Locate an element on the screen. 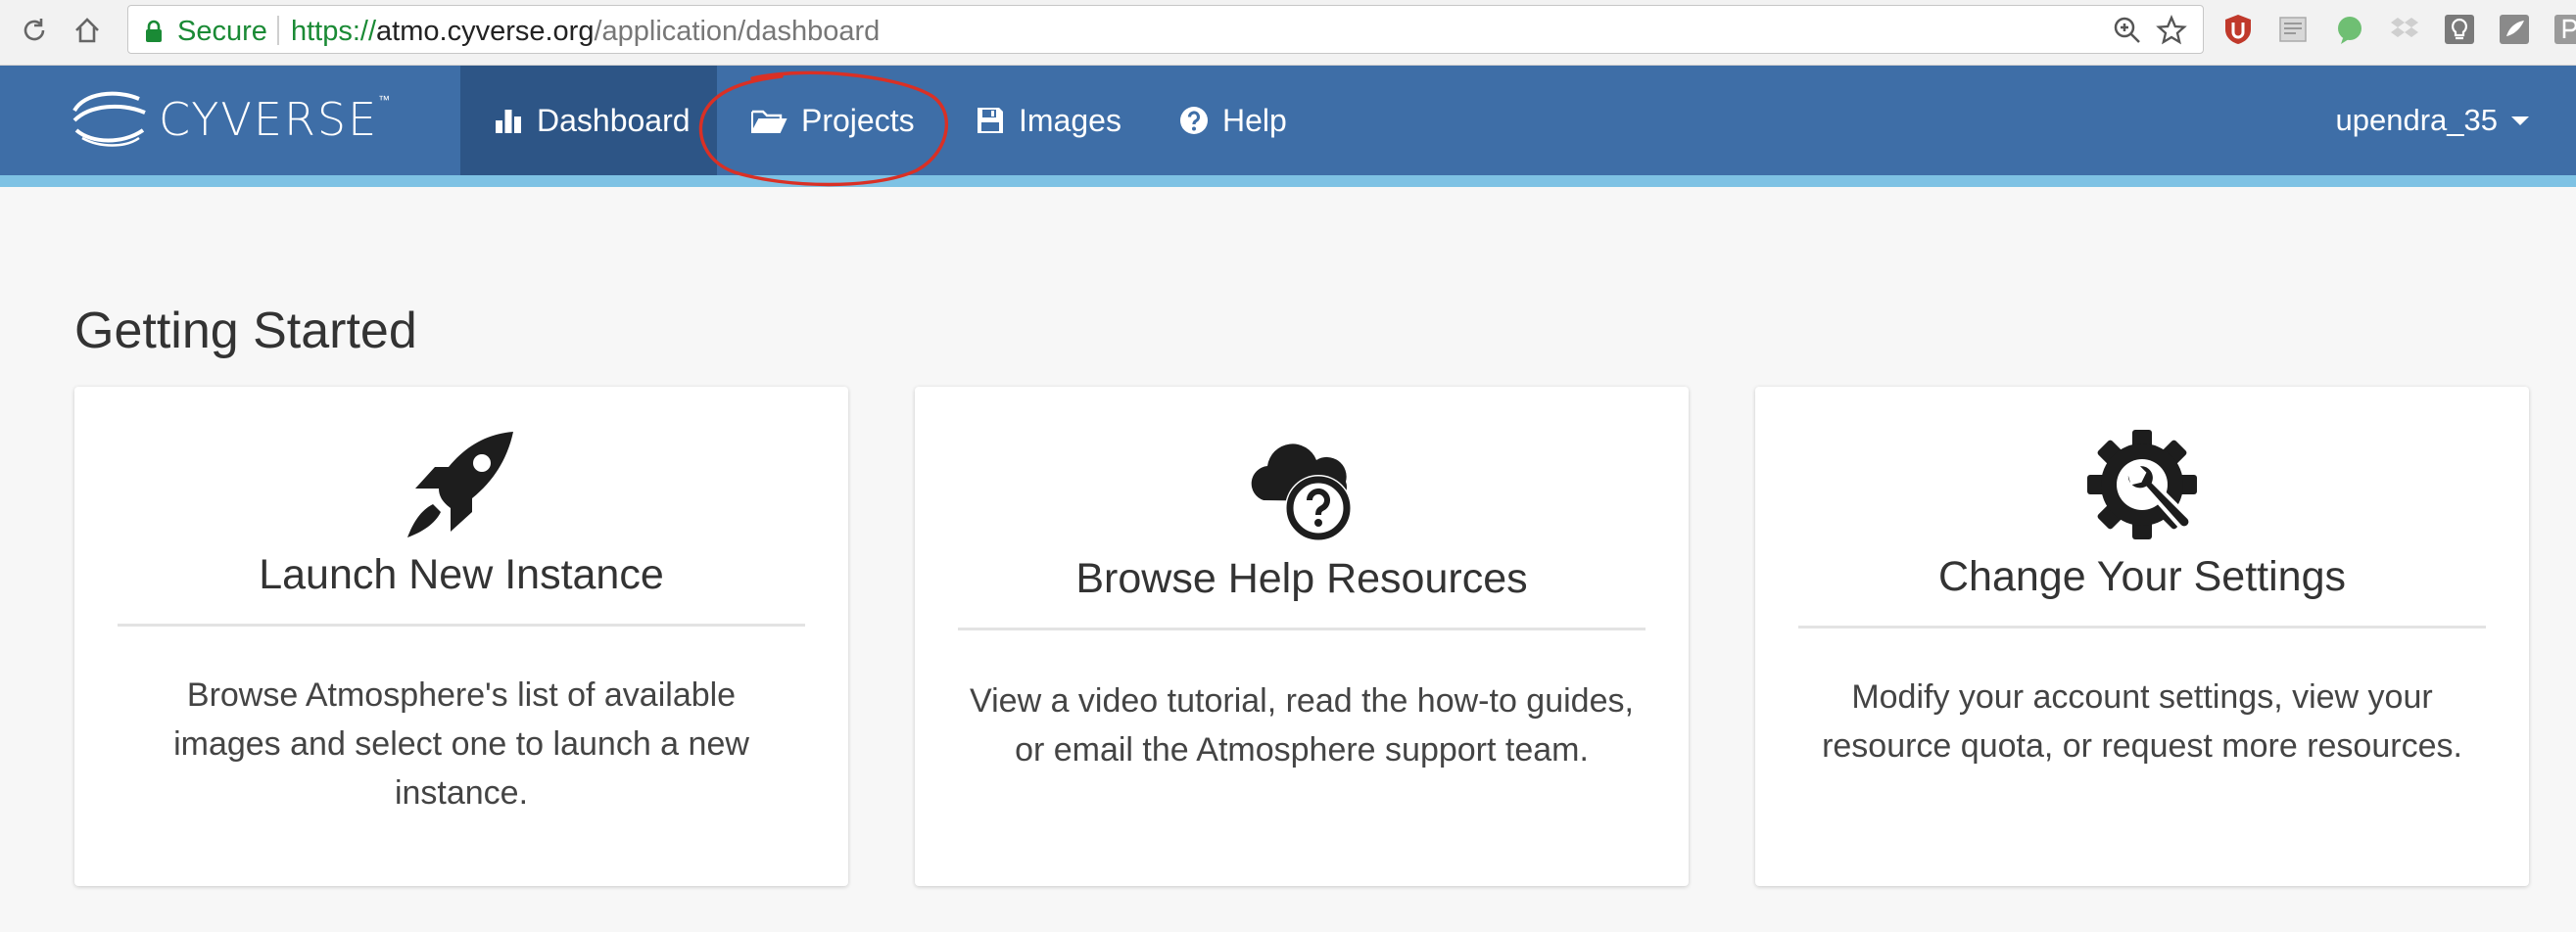  trademark-mark: ™ is located at coordinates (386, 100).